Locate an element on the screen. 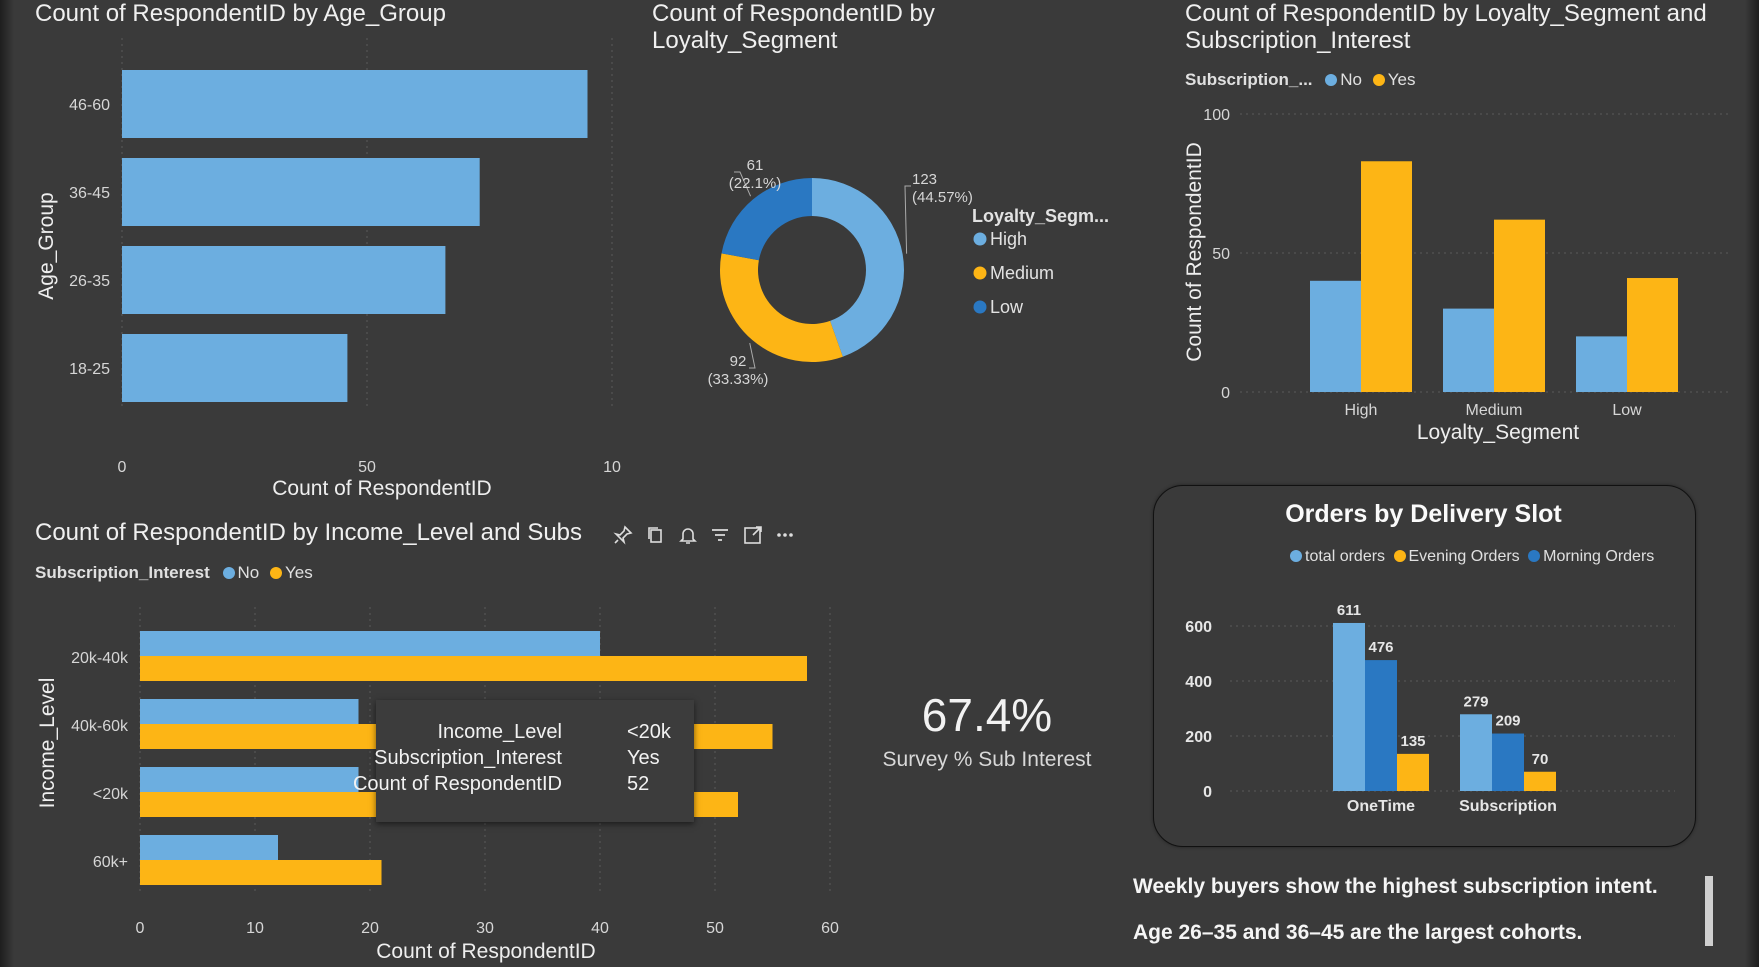 This screenshot has width=1759, height=967. x-tick-label: 40 is located at coordinates (600, 928).